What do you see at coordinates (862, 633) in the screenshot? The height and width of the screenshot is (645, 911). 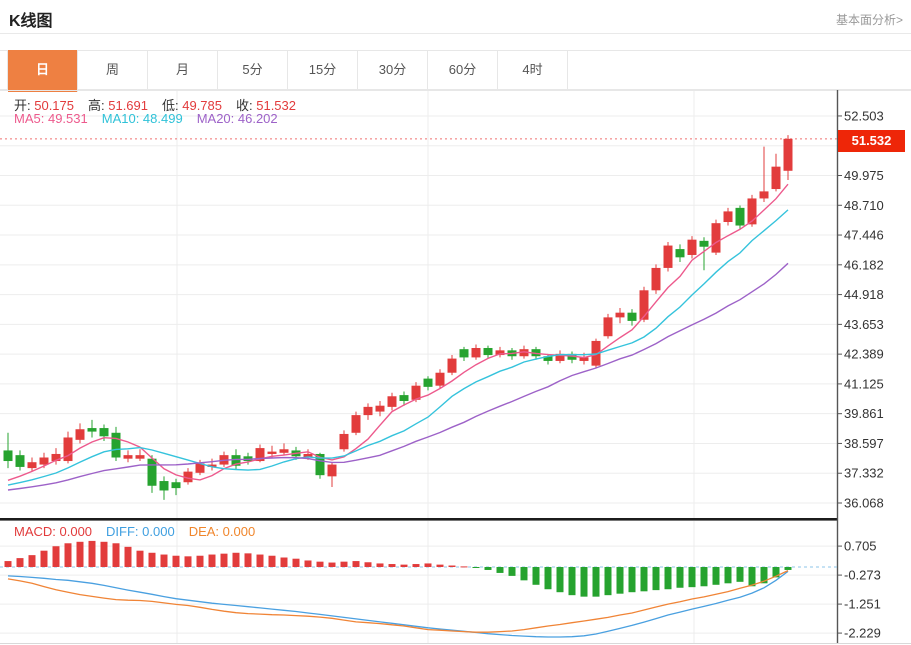 I see `axis-label: -2.229` at bounding box center [862, 633].